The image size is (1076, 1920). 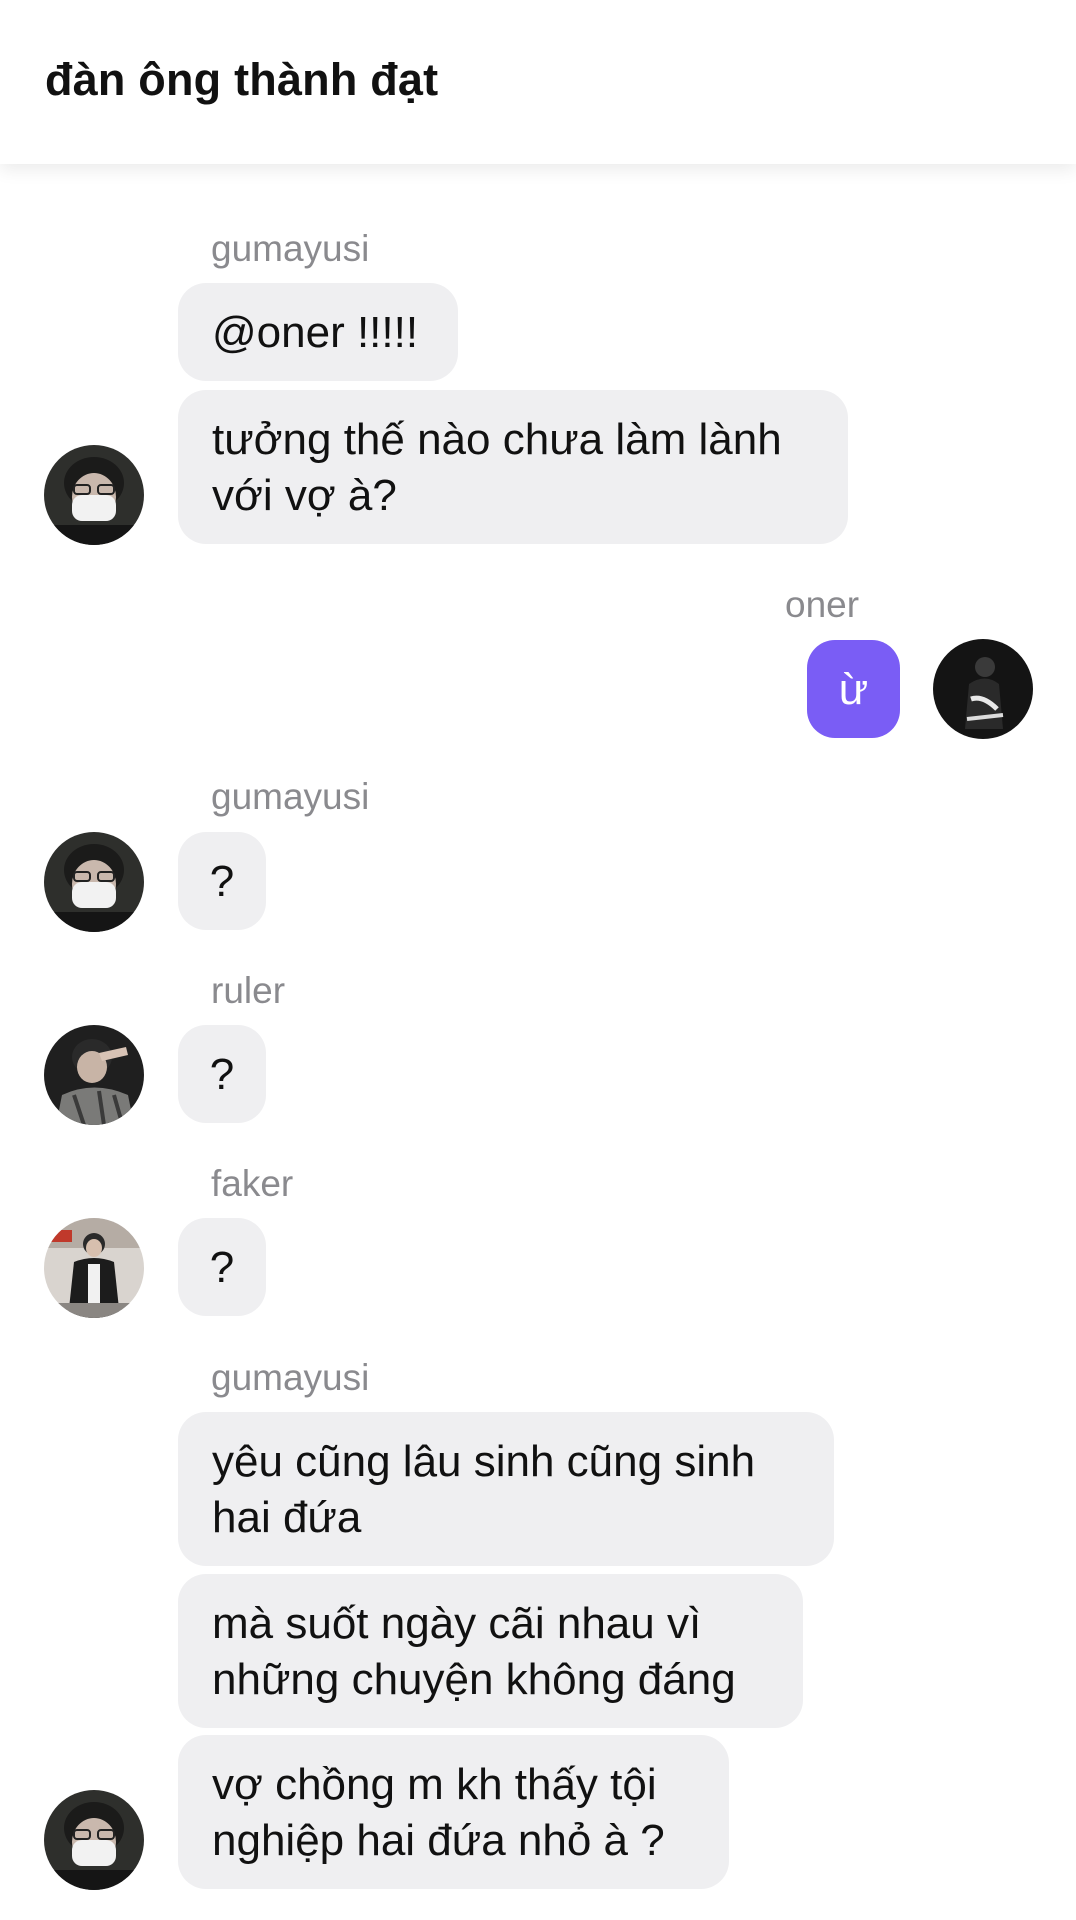 I want to click on message-bubble: yêu cũng lâu sinh cũng sinh hai đứa, so click(x=506, y=1489).